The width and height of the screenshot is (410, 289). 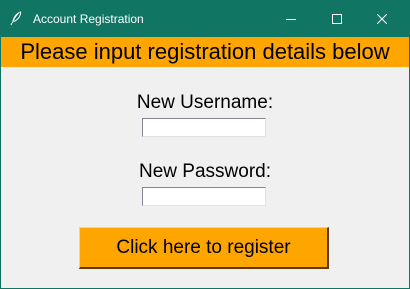 I want to click on maximize-button, so click(x=337, y=18).